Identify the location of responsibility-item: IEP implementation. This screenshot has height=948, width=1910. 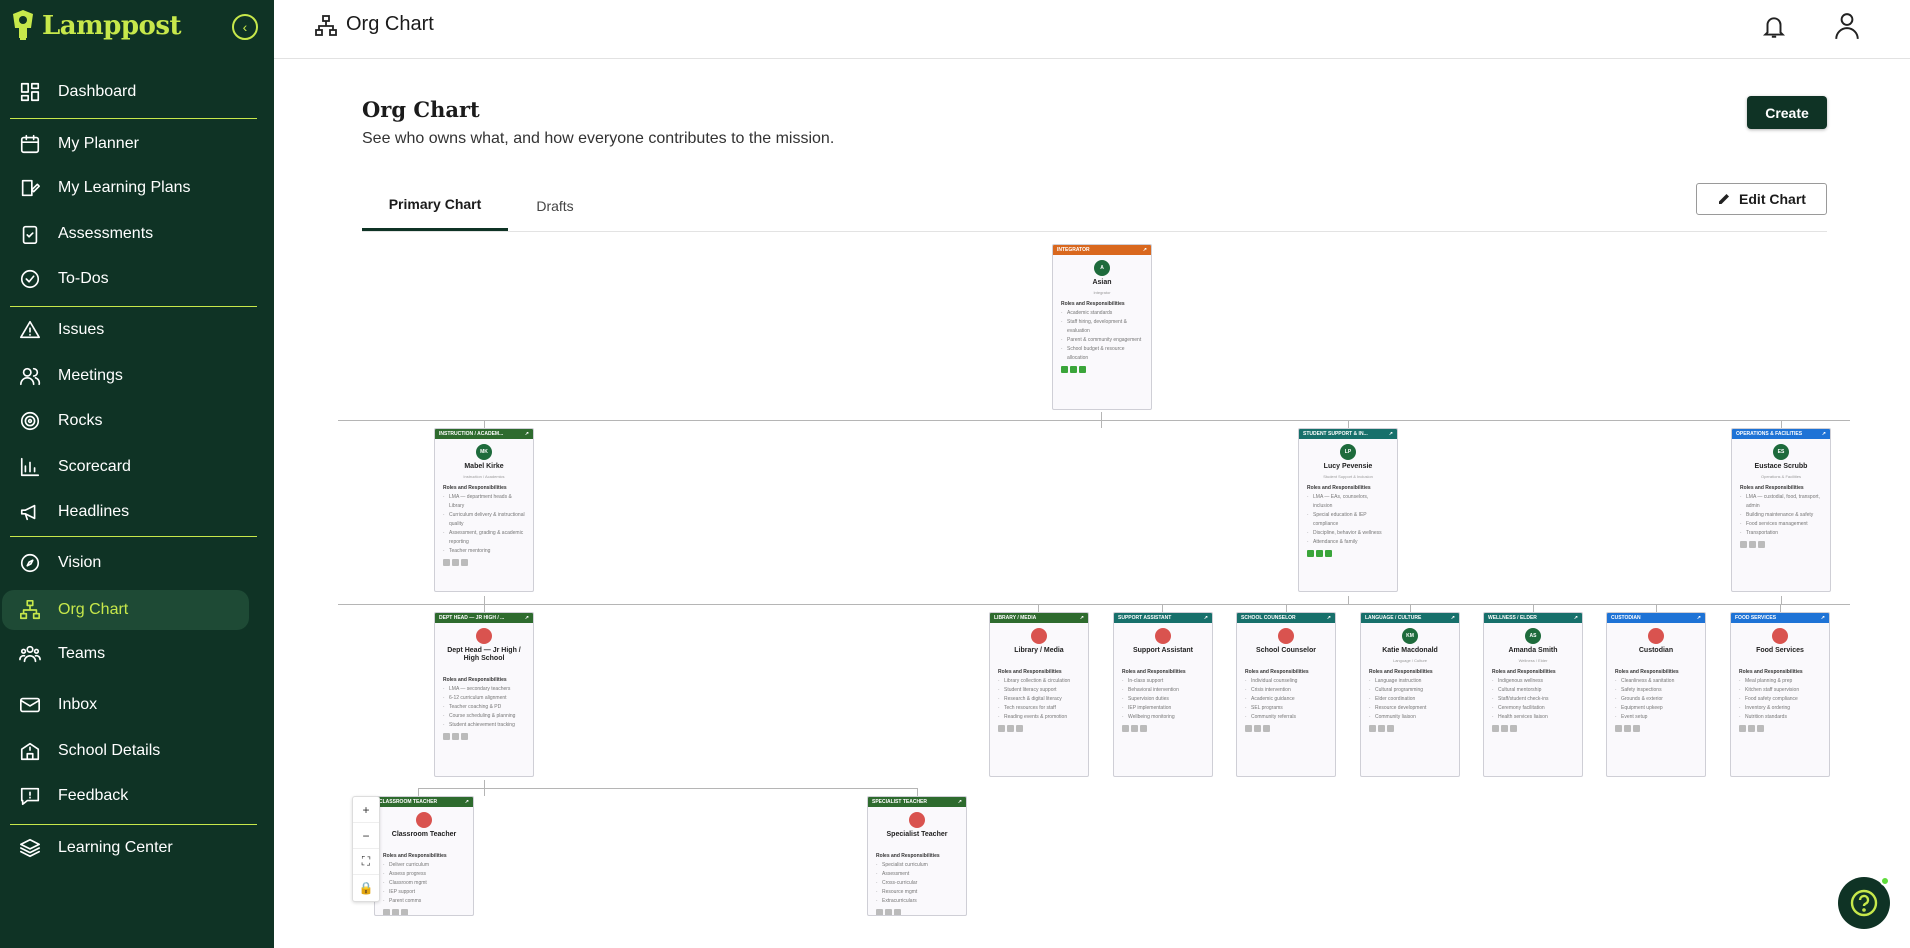
(1163, 708).